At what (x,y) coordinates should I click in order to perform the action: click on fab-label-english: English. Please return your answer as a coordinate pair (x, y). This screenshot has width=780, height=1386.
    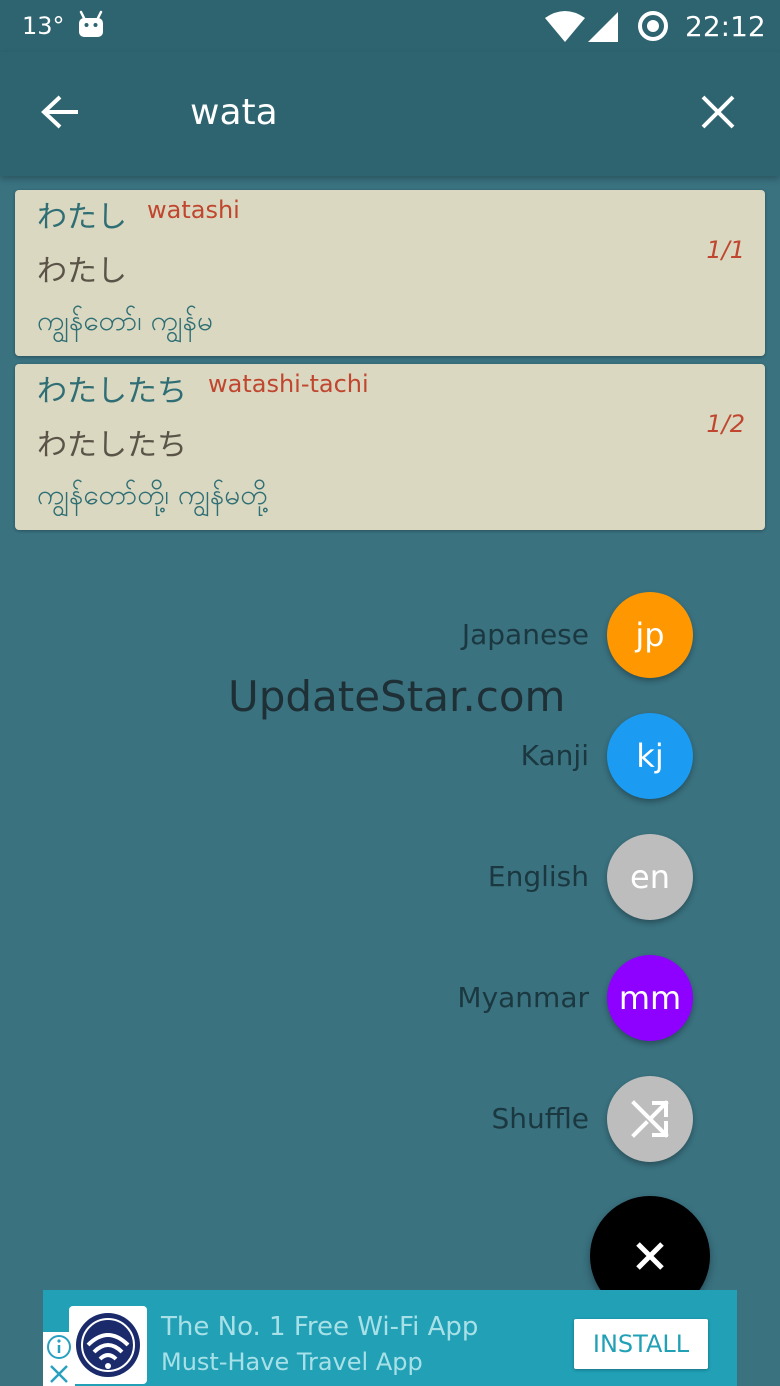
    Looking at the image, I should click on (538, 876).